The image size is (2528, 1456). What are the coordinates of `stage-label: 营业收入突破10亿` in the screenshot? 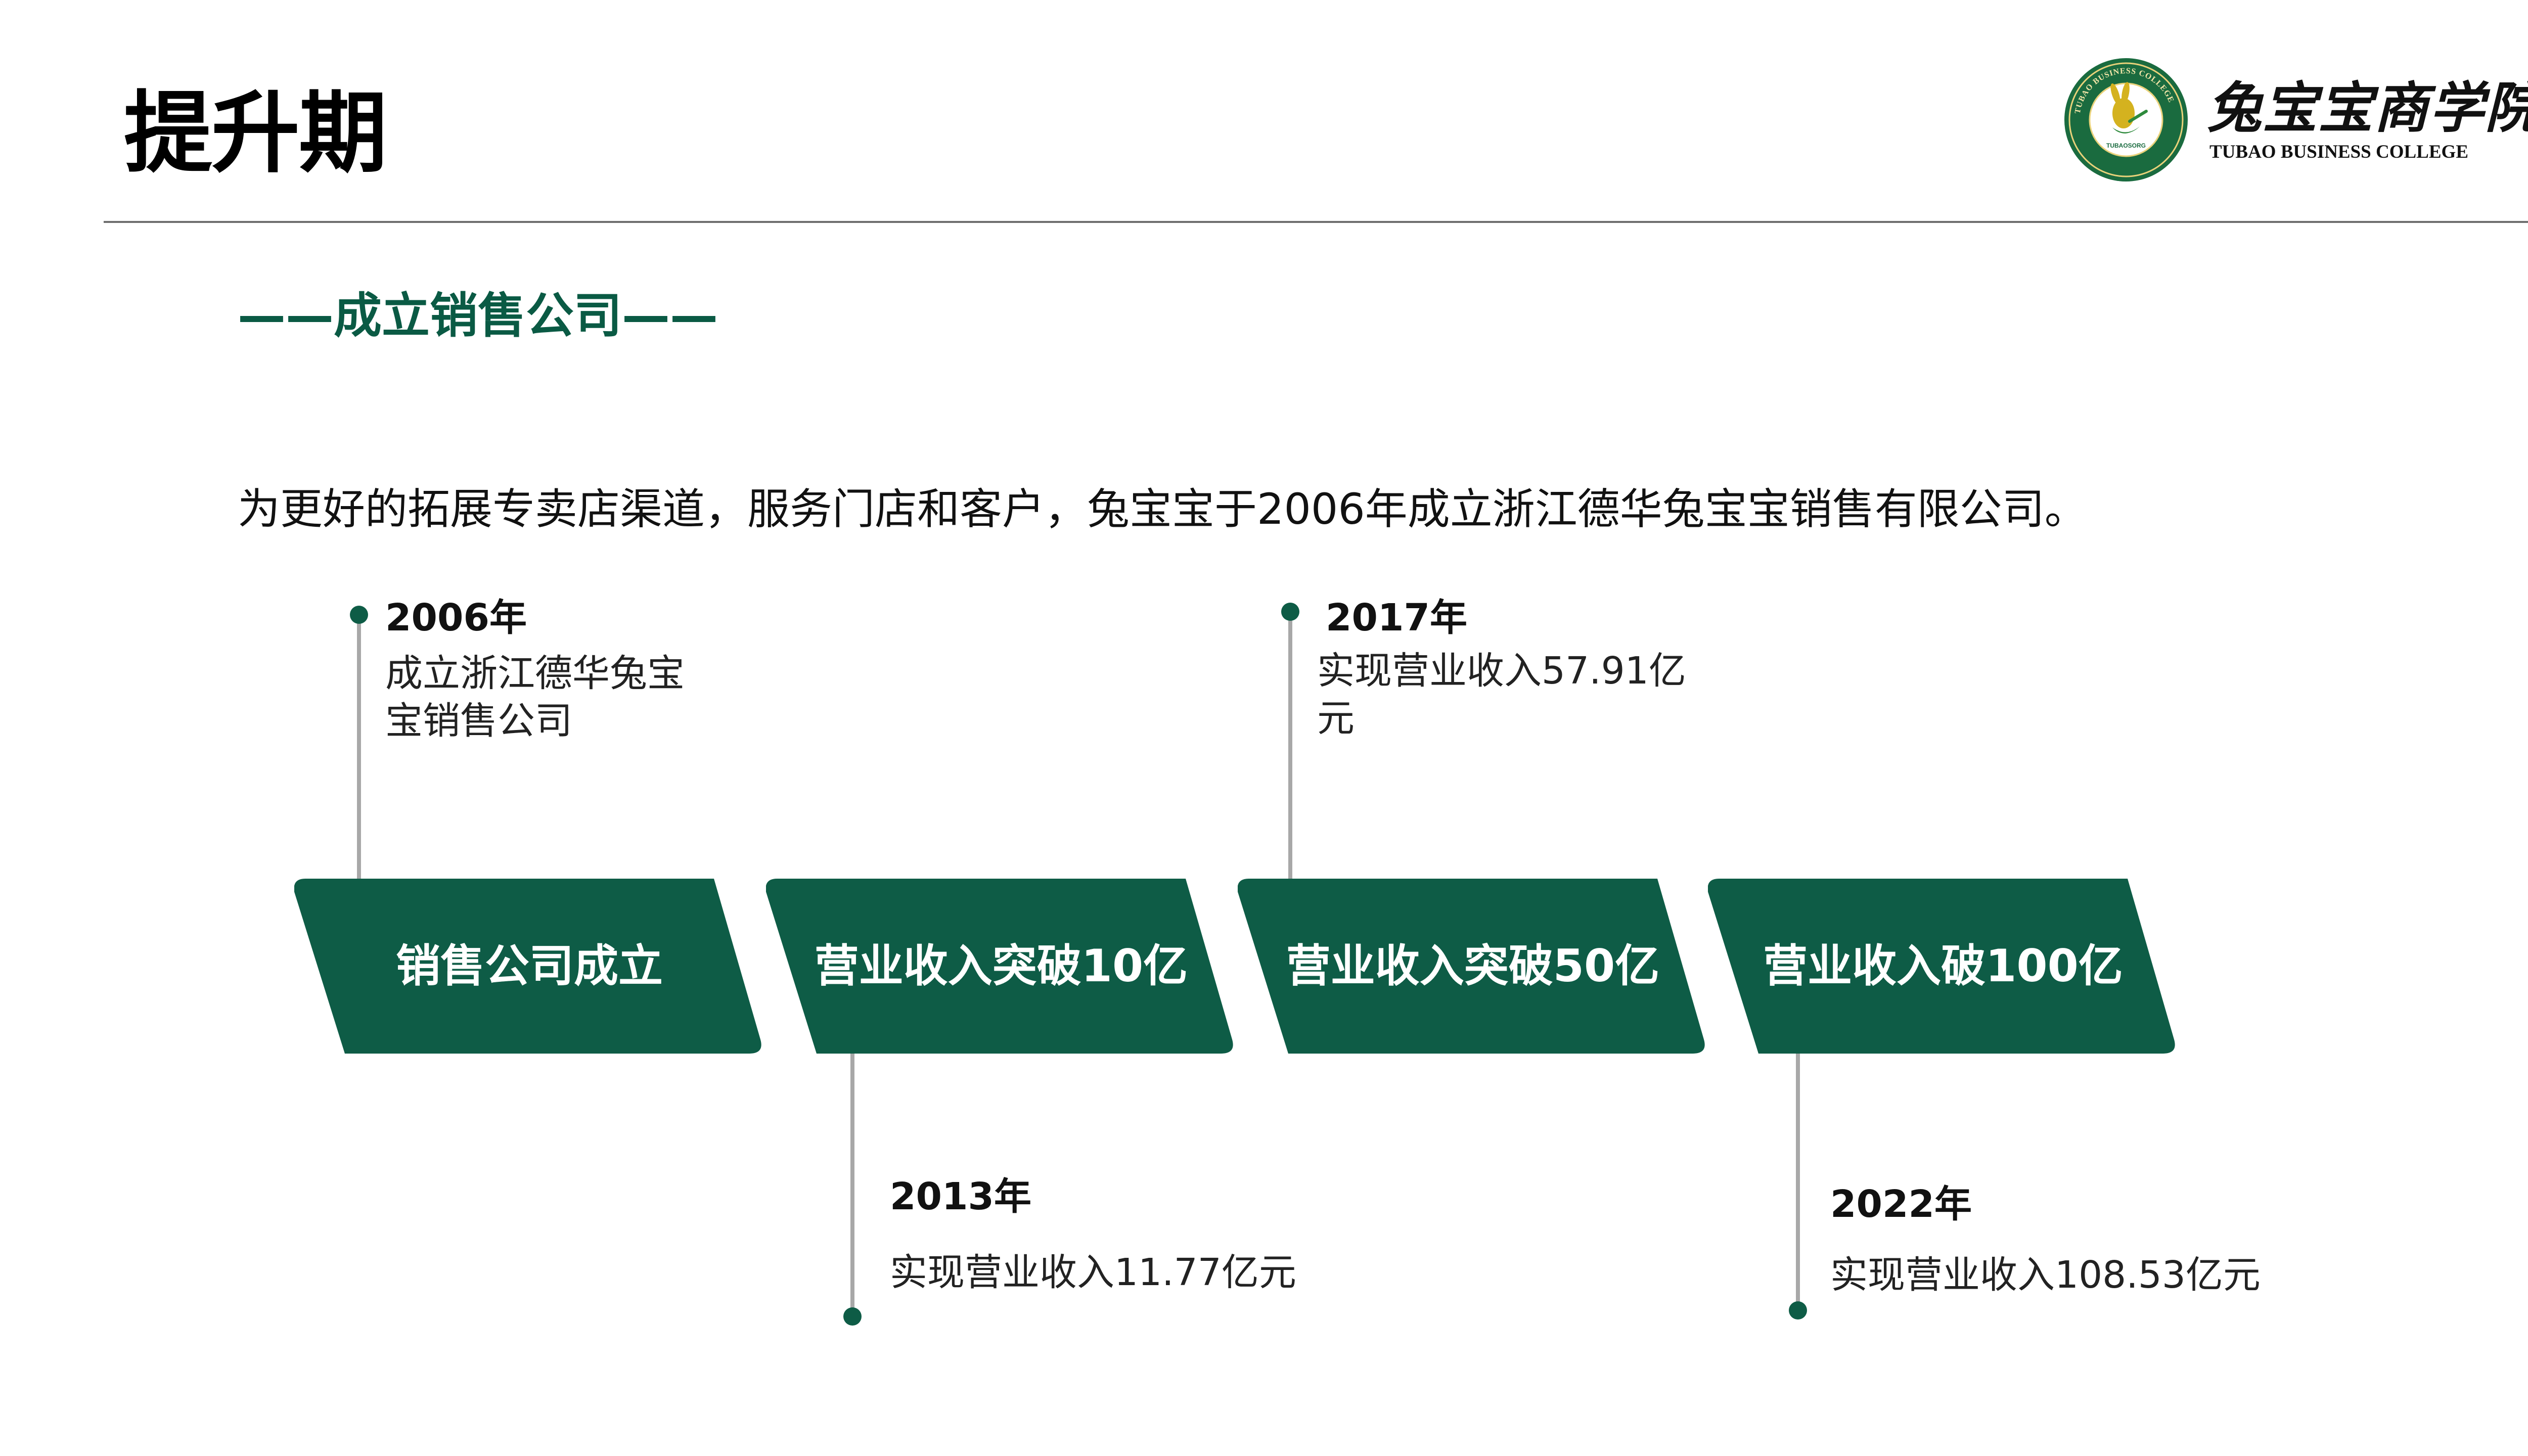 It's located at (1001, 966).